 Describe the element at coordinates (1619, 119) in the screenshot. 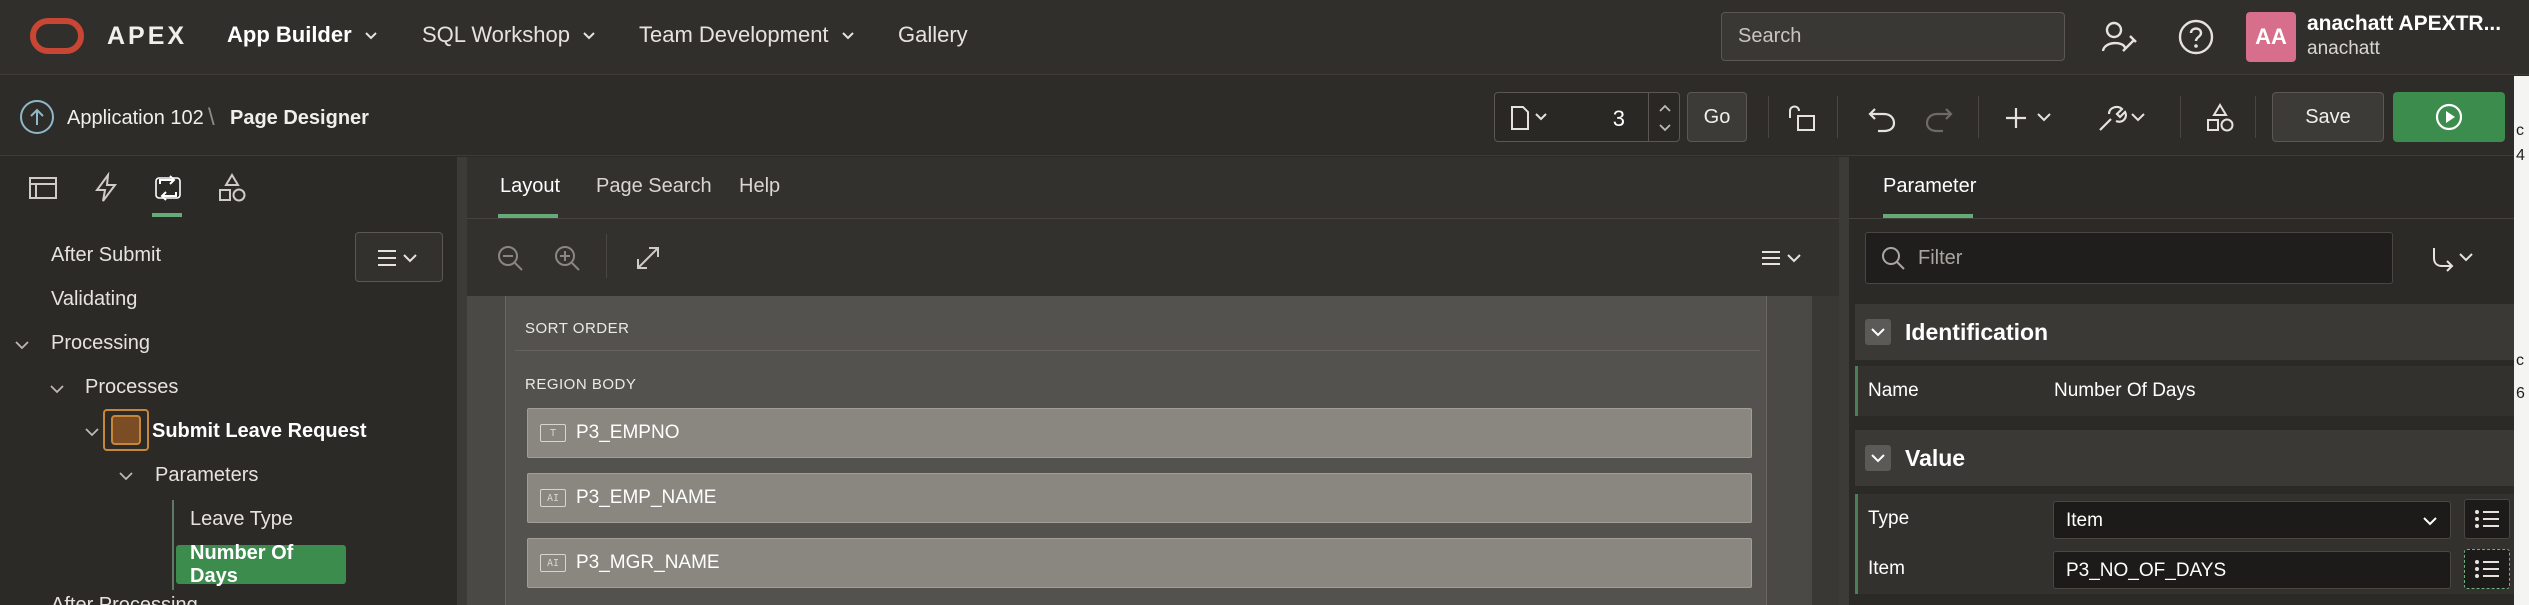

I see `page-number-input: 3` at that location.